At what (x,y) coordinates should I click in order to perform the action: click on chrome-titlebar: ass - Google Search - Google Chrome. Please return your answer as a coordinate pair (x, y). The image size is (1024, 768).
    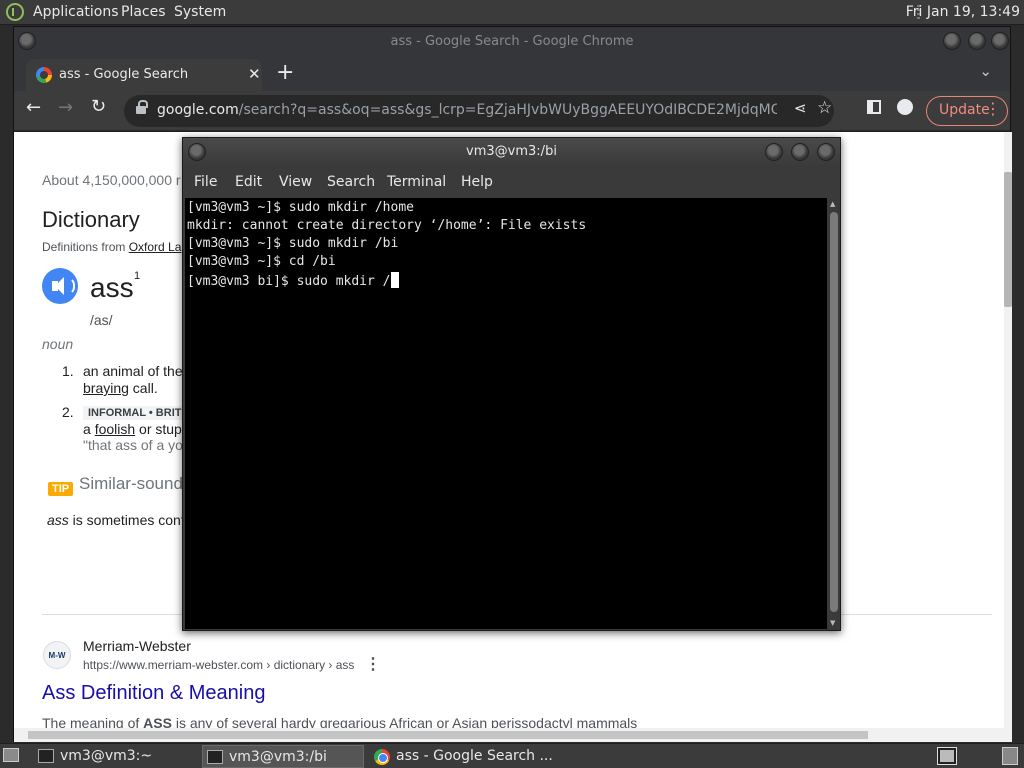
    Looking at the image, I should click on (512, 42).